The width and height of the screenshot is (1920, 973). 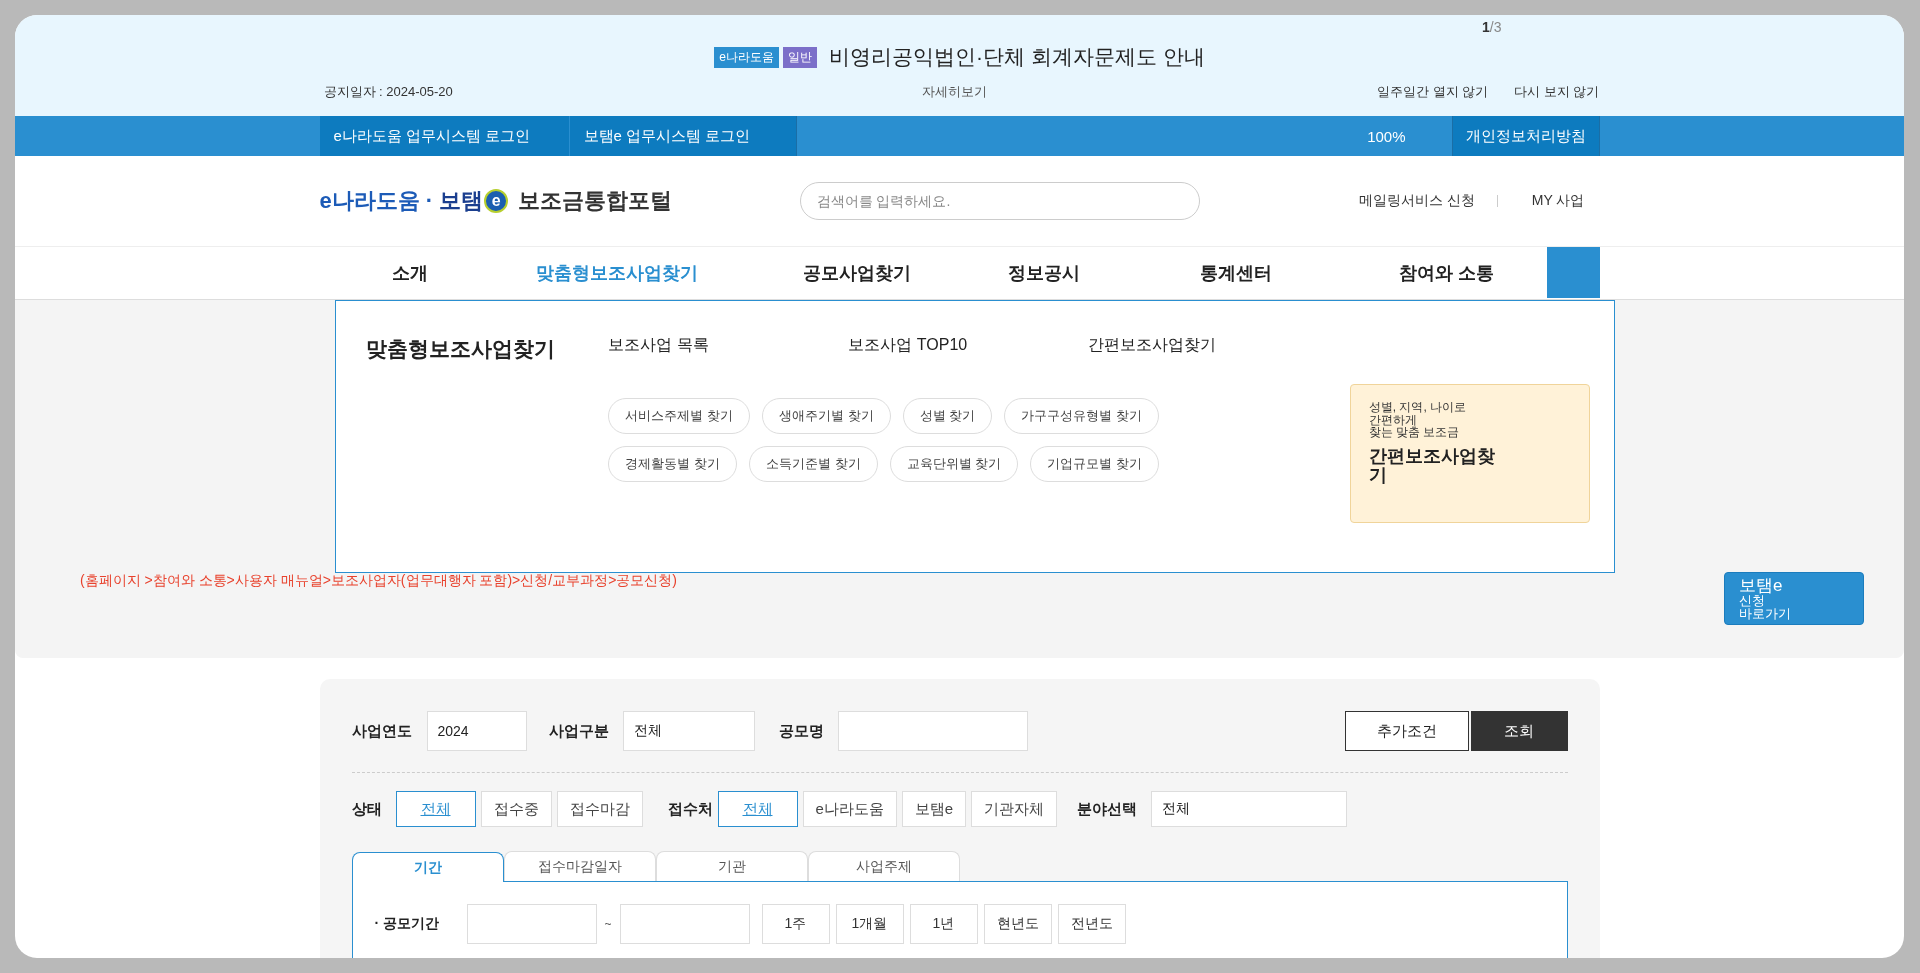 I want to click on filter-option: e나라도움, so click(x=849, y=809).